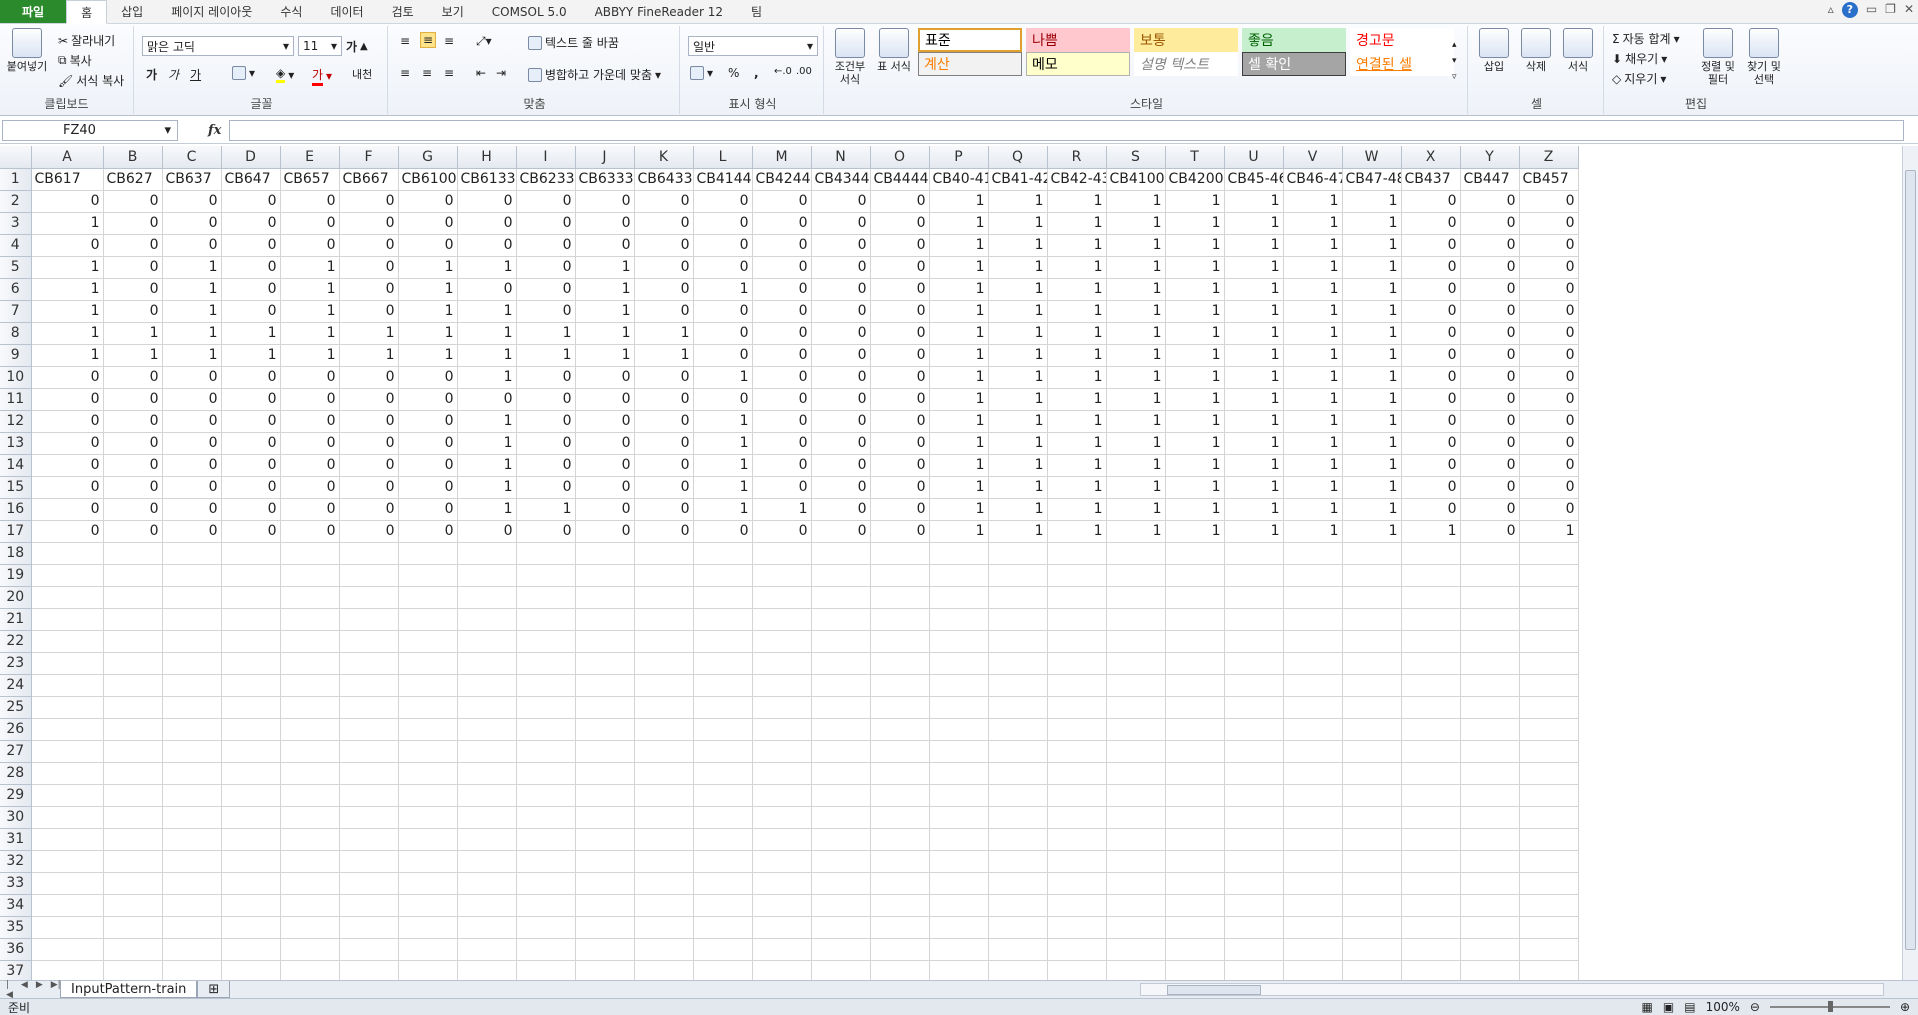  What do you see at coordinates (16, 179) in the screenshot?
I see `row-header: 1` at bounding box center [16, 179].